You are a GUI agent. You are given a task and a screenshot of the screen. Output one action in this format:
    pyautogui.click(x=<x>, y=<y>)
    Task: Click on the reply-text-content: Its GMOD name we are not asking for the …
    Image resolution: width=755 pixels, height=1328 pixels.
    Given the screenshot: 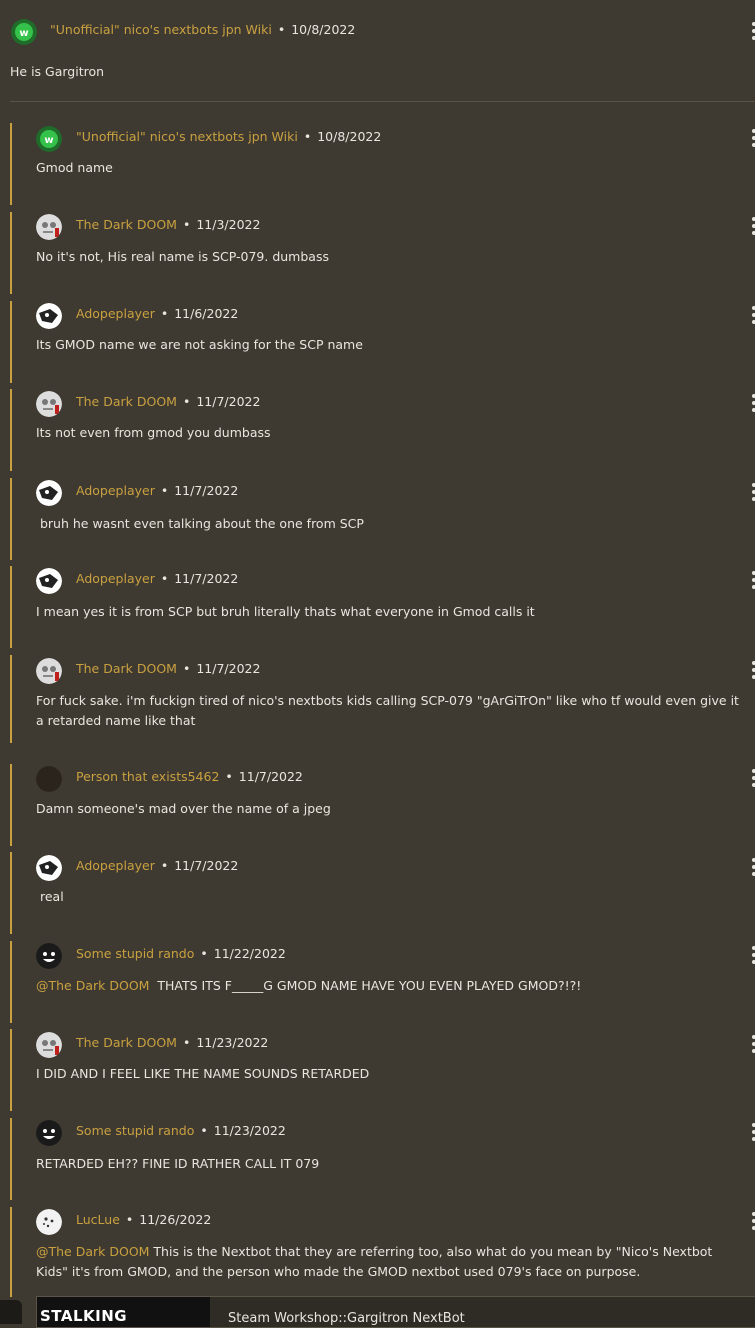 What is the action you would take?
    pyautogui.click(x=199, y=344)
    